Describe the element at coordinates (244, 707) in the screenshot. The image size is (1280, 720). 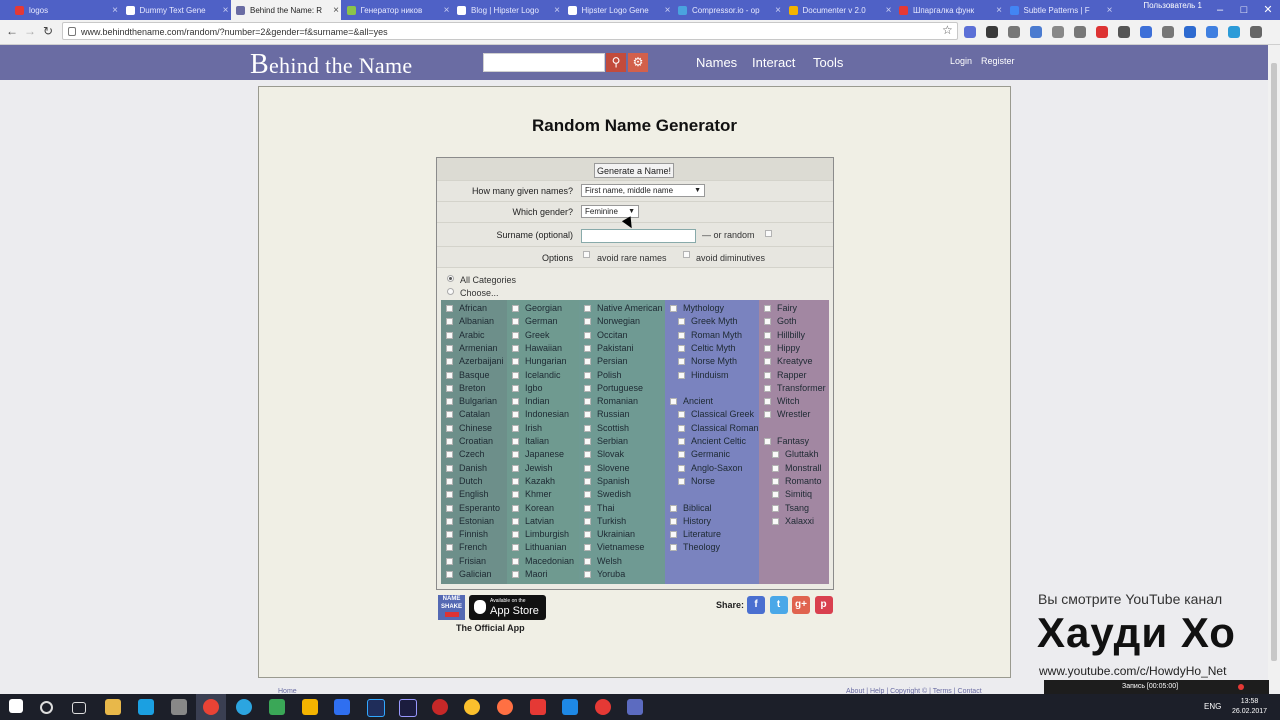
I see `telegram-icon` at that location.